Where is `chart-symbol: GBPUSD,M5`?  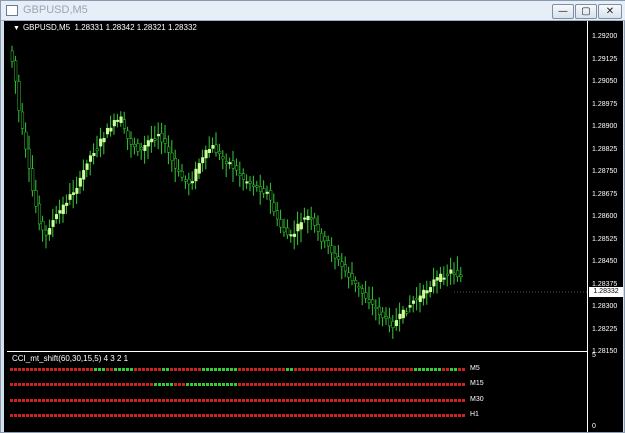
chart-symbol: GBPUSD,M5 is located at coordinates (46, 27).